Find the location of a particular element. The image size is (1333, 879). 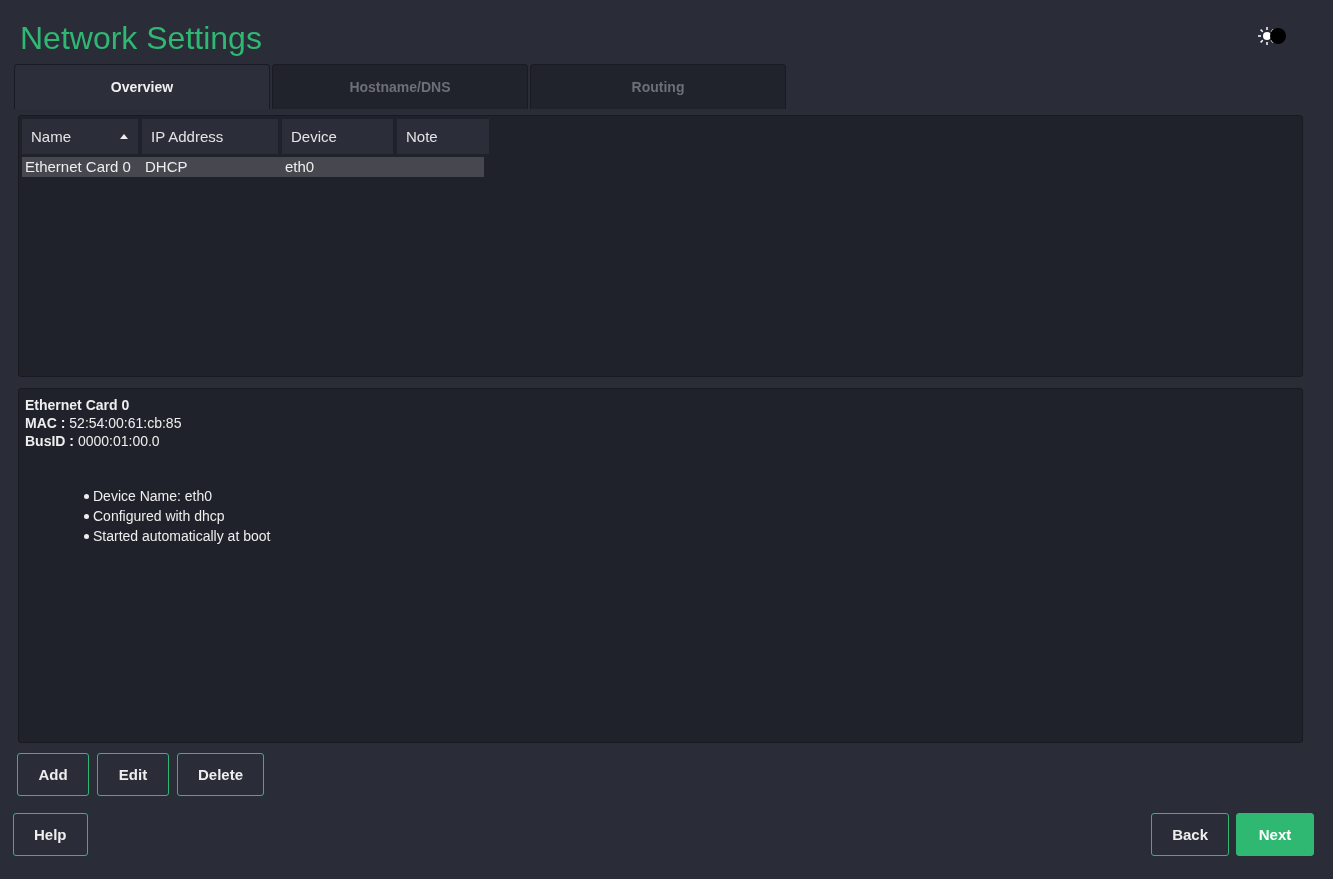

column-header: Device is located at coordinates (337, 136).